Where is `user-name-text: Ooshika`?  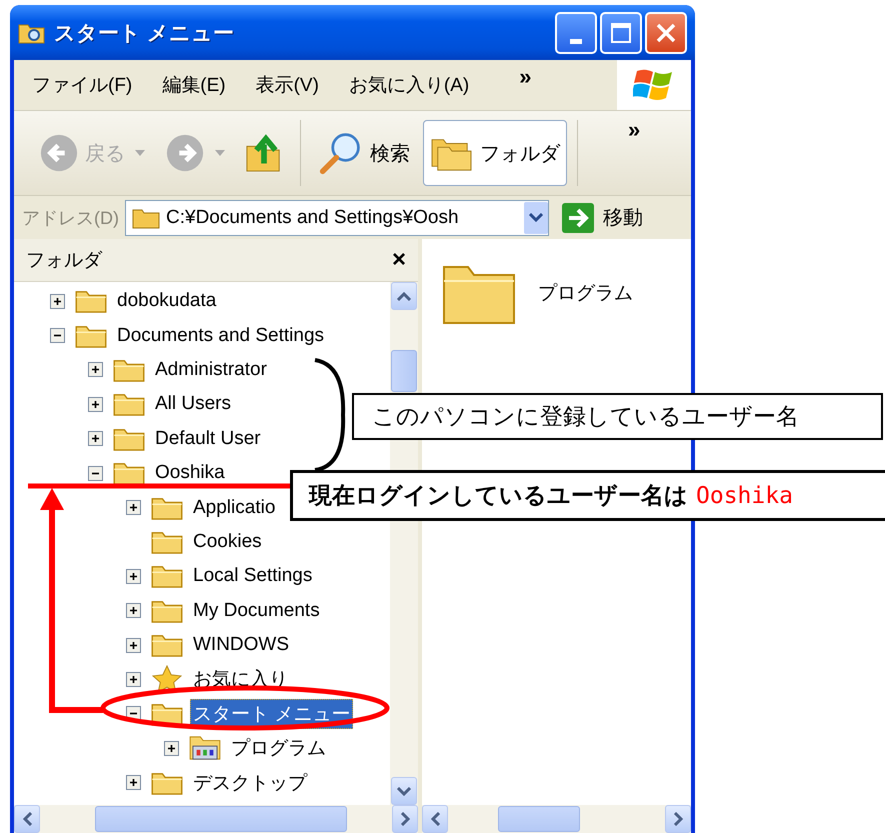 user-name-text: Ooshika is located at coordinates (744, 495).